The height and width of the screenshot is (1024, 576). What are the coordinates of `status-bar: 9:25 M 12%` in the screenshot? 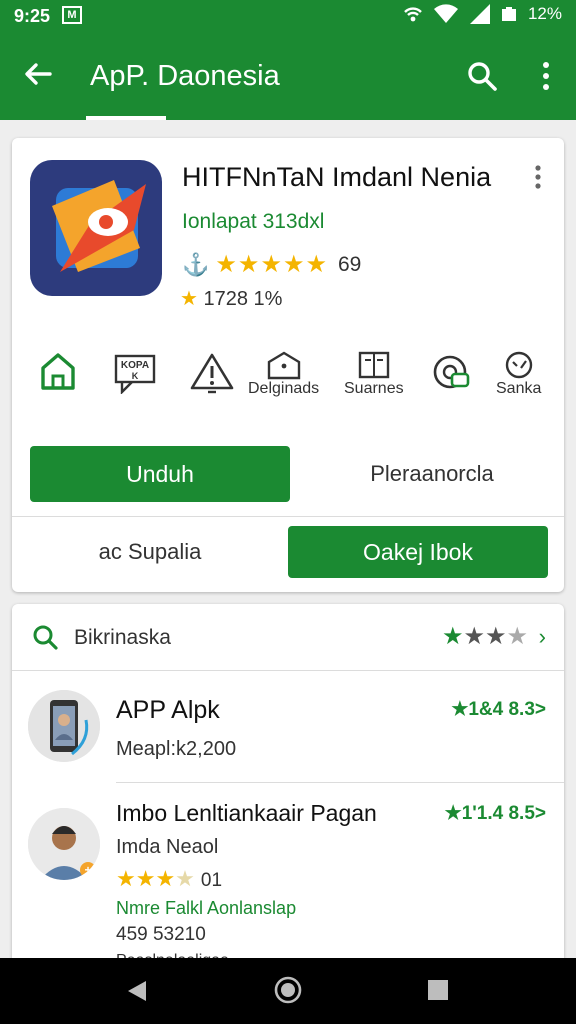 It's located at (288, 17).